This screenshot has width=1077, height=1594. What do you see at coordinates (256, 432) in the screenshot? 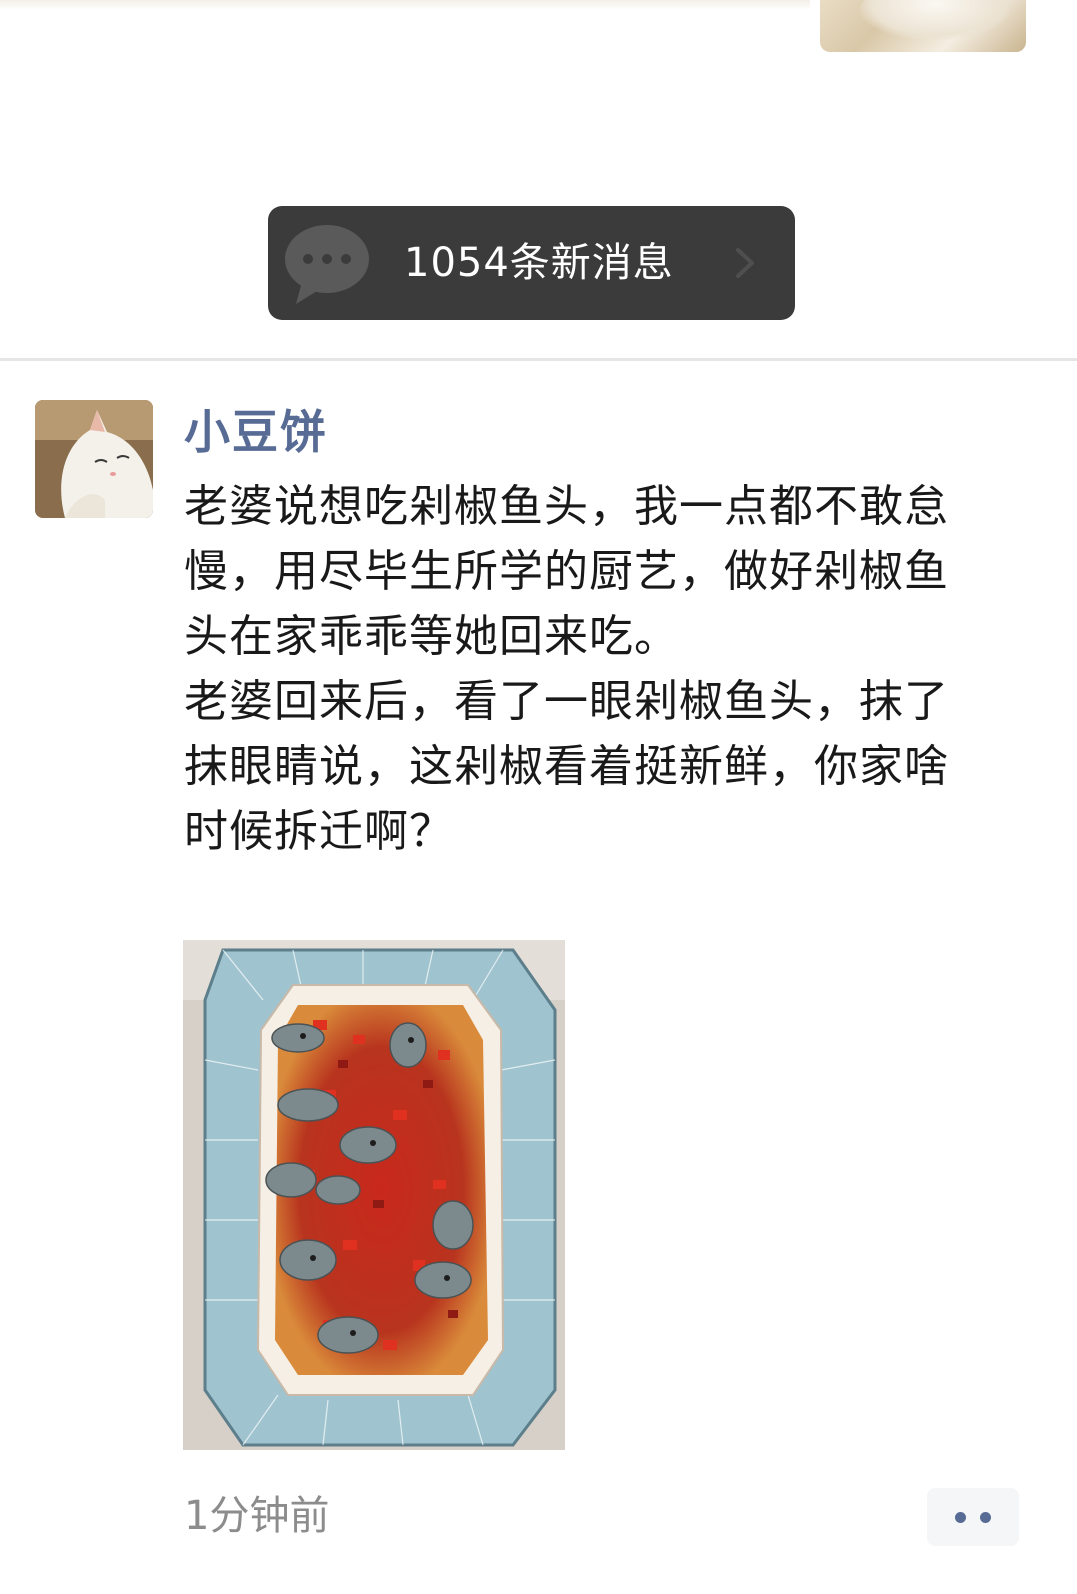
I see `post-author-name: 小豆饼` at bounding box center [256, 432].